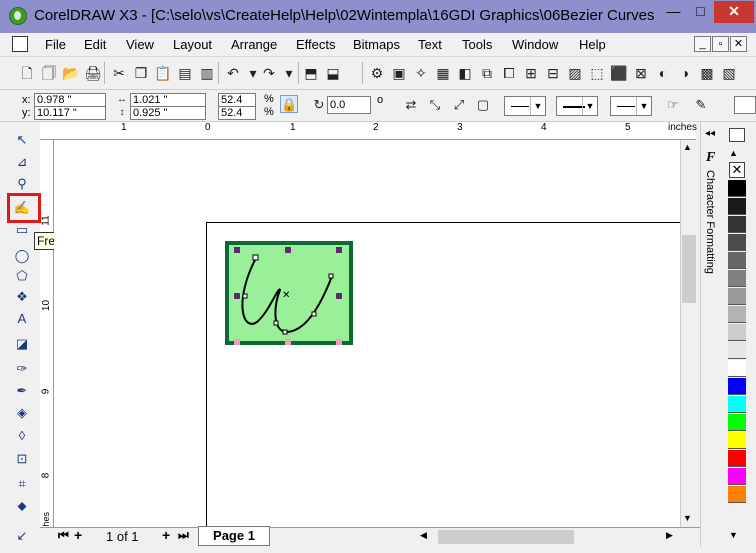  I want to click on add-page-after-icon: +, so click(166, 535).